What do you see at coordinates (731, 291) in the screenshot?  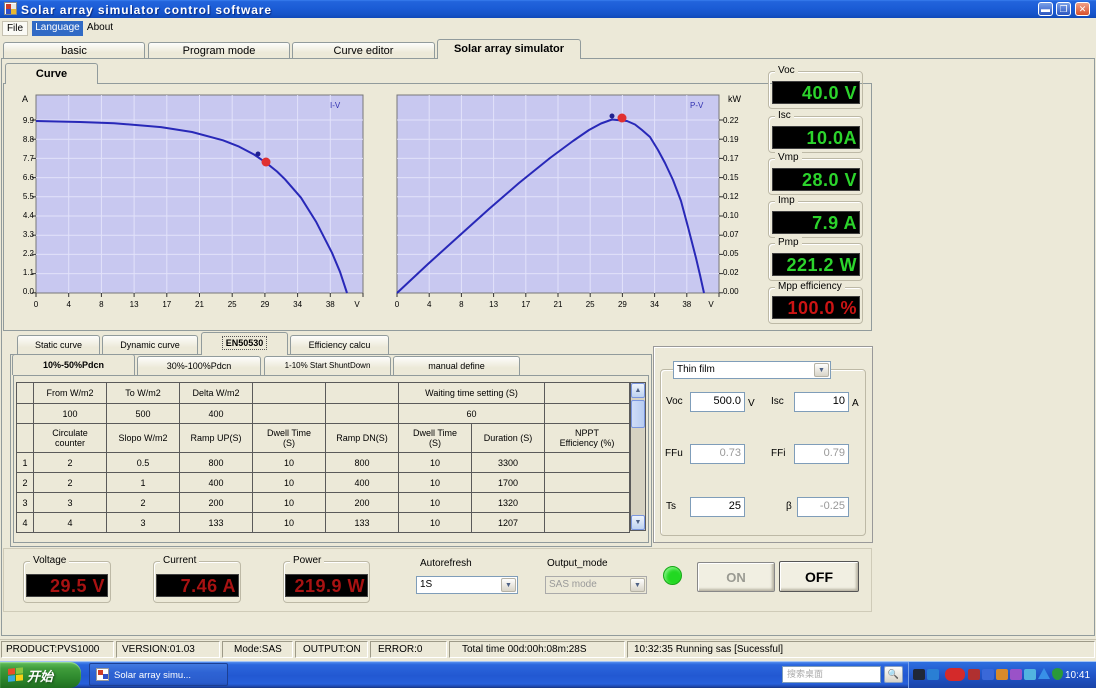 I see `svg-text: 0.00` at bounding box center [731, 291].